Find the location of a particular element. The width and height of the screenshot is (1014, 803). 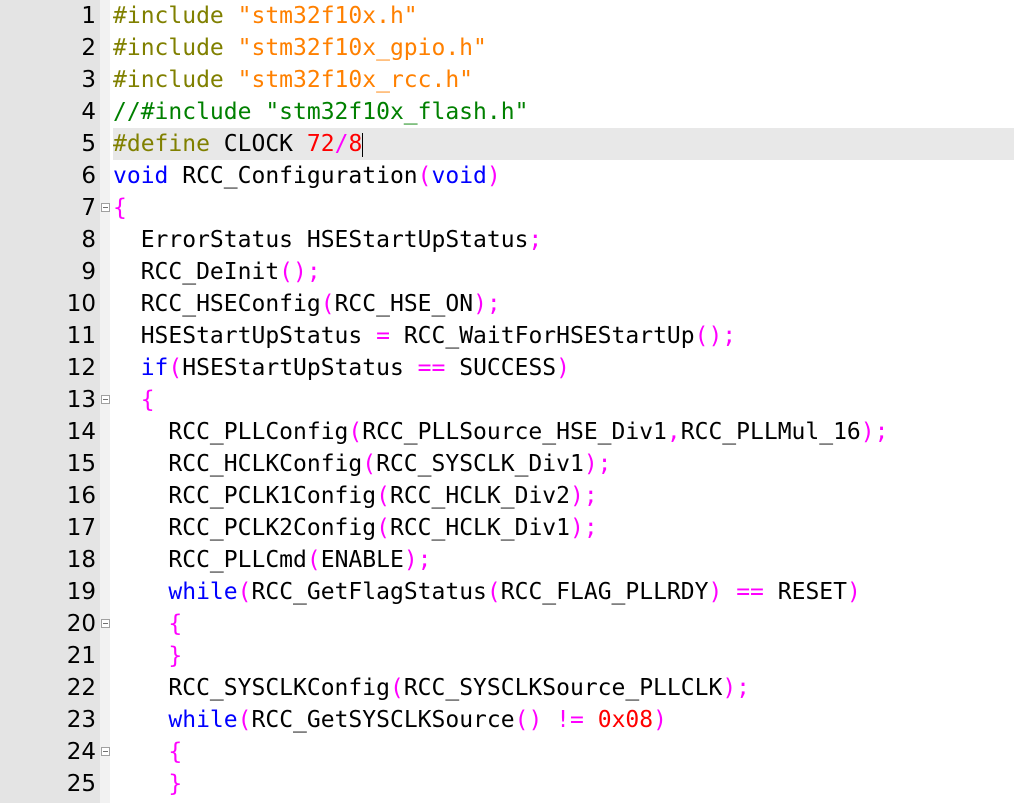

line-number: 13 is located at coordinates (81, 400).